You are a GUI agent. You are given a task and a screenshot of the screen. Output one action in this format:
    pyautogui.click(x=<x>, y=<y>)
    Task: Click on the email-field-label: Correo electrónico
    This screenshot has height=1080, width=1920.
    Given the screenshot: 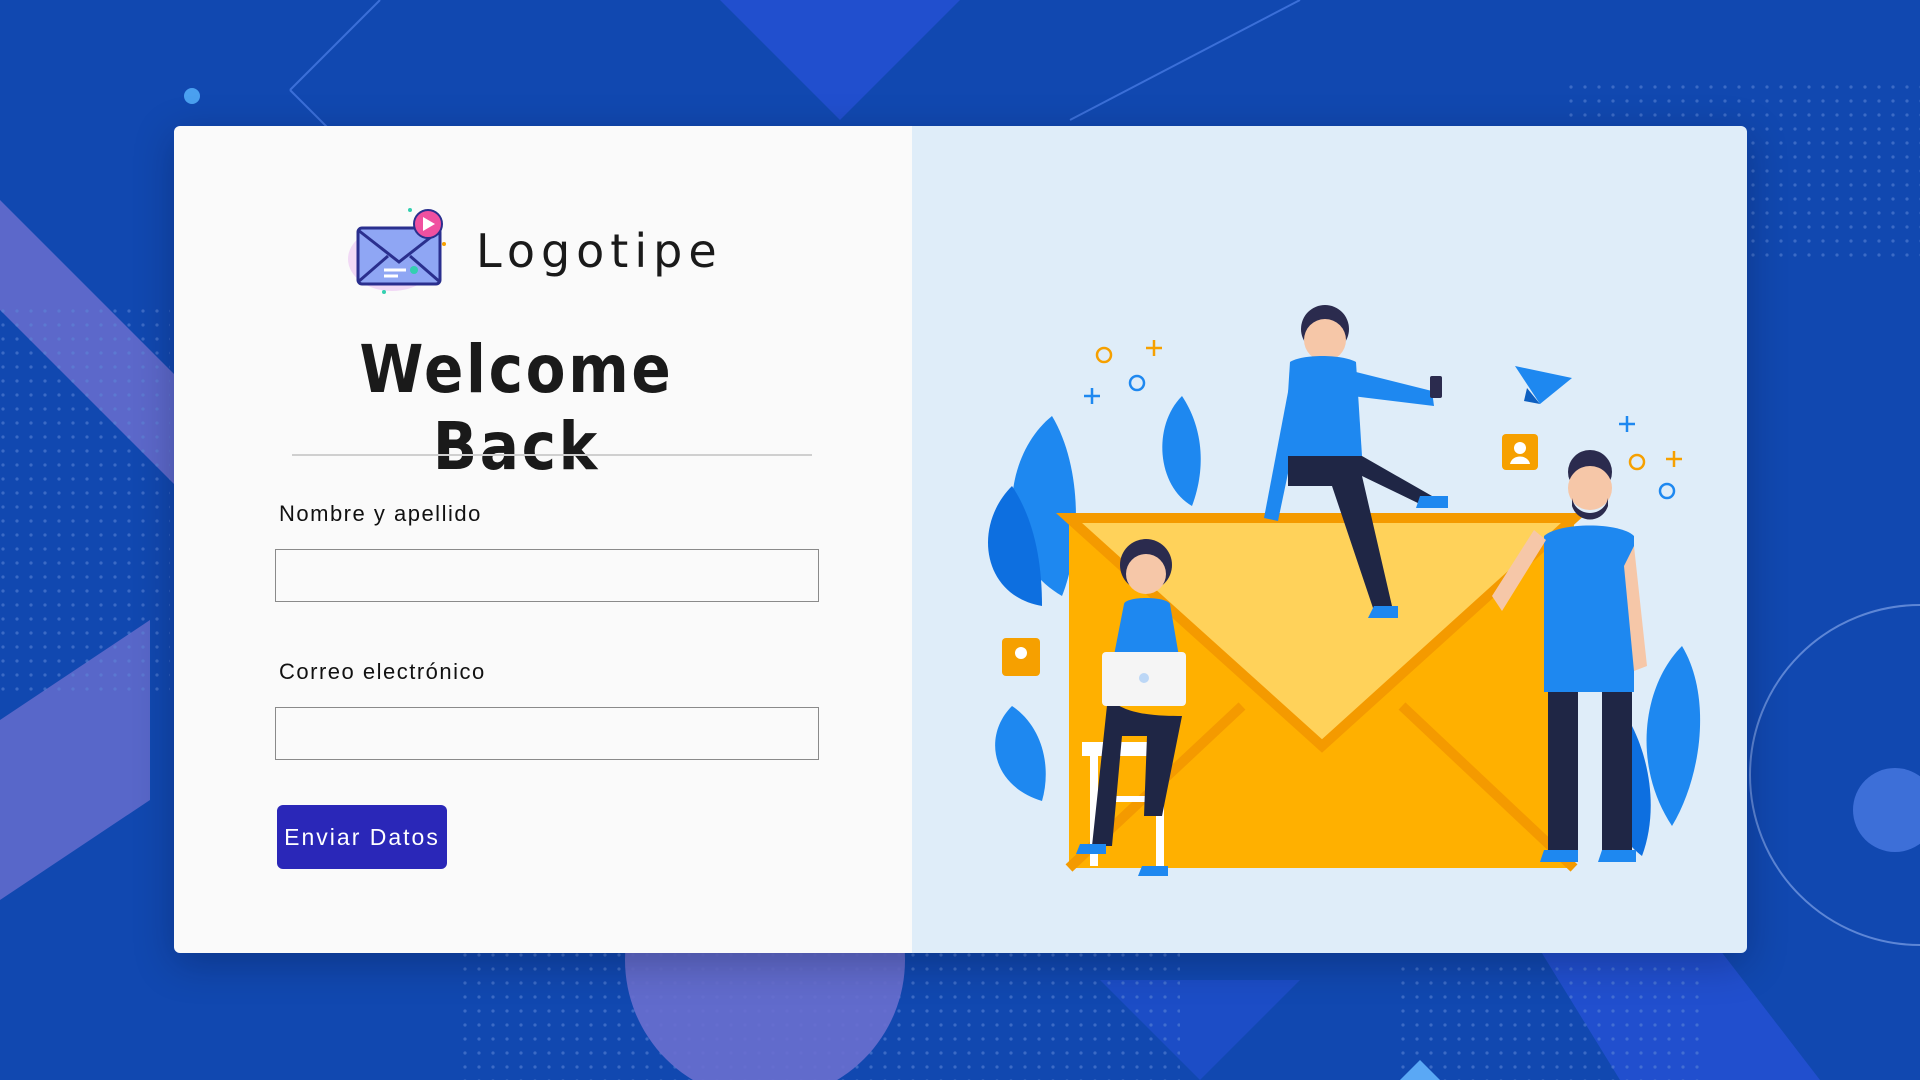 What is the action you would take?
    pyautogui.click(x=382, y=671)
    